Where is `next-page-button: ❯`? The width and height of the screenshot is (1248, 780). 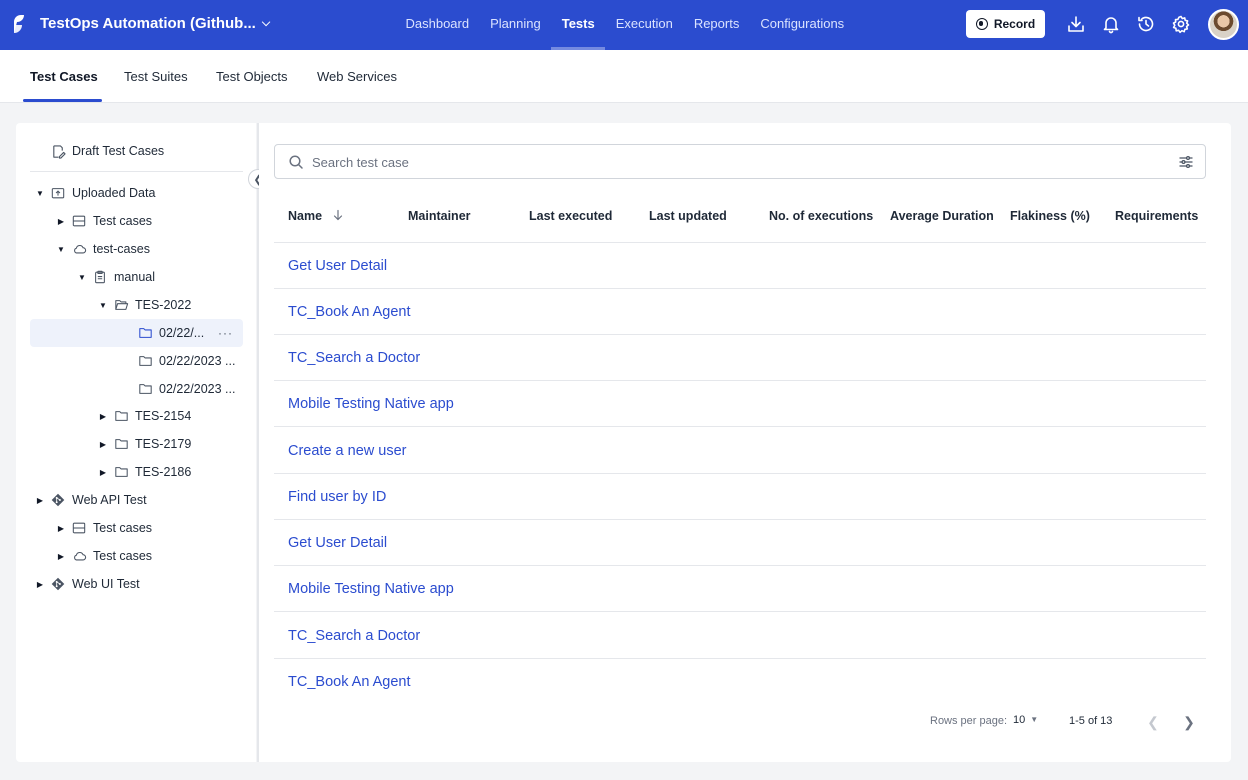 next-page-button: ❯ is located at coordinates (1189, 722).